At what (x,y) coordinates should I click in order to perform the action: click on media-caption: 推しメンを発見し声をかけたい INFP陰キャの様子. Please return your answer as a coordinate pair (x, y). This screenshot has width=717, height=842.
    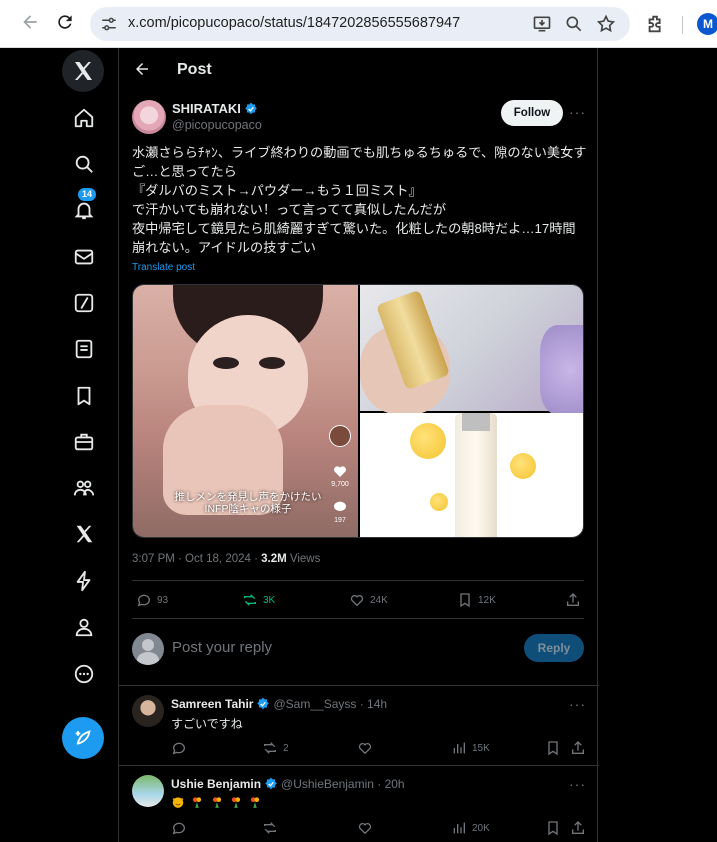
    Looking at the image, I should click on (248, 503).